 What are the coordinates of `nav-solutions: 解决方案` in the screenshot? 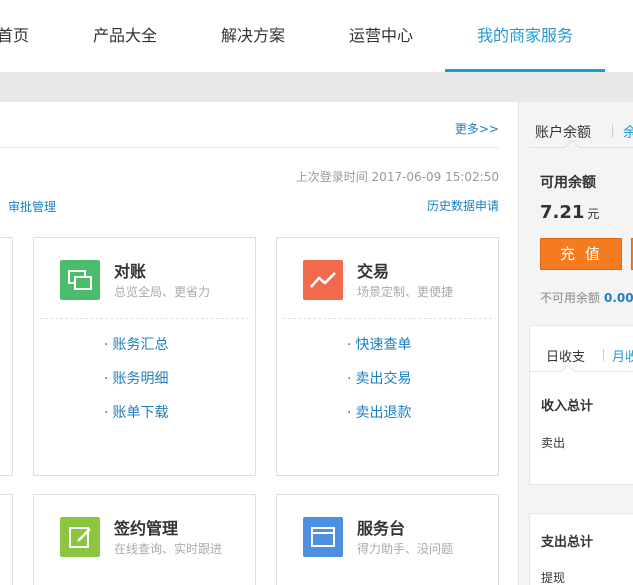 It's located at (253, 34).